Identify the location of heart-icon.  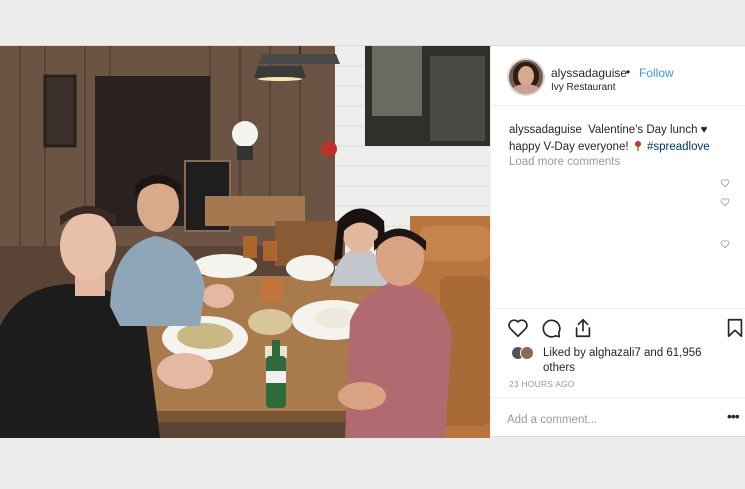
(518, 328).